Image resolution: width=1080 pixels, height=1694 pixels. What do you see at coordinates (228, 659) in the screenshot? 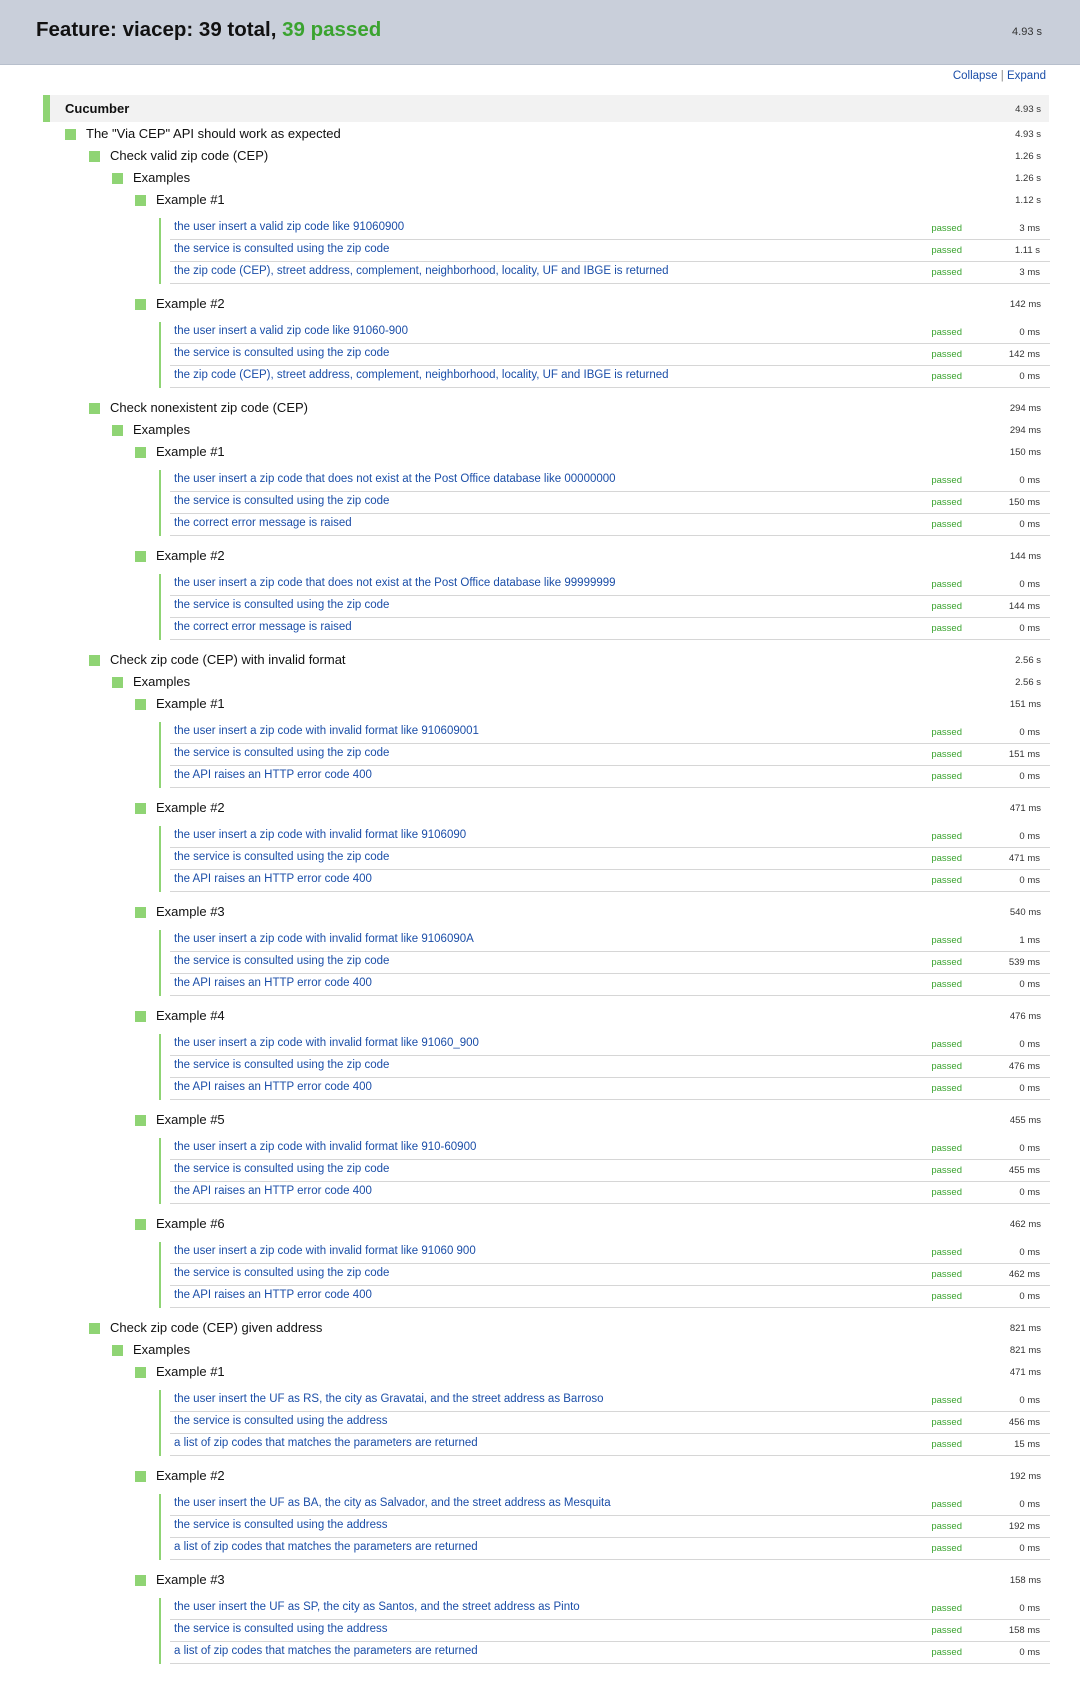
I see `scenario-3-label: Check zip code (CEP) with invalid format` at bounding box center [228, 659].